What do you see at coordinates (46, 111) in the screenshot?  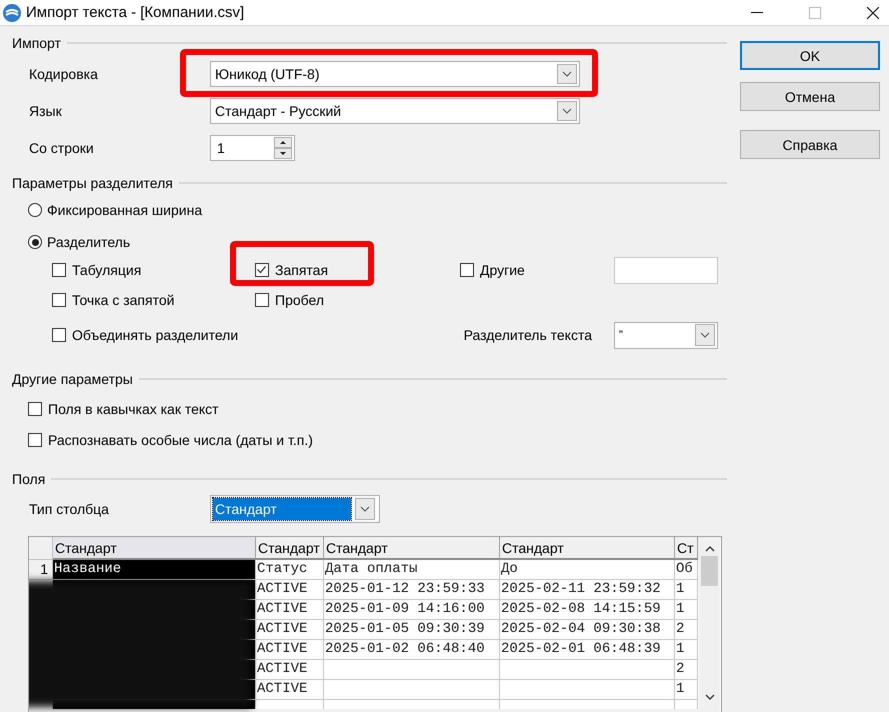 I see `language-label: Язык` at bounding box center [46, 111].